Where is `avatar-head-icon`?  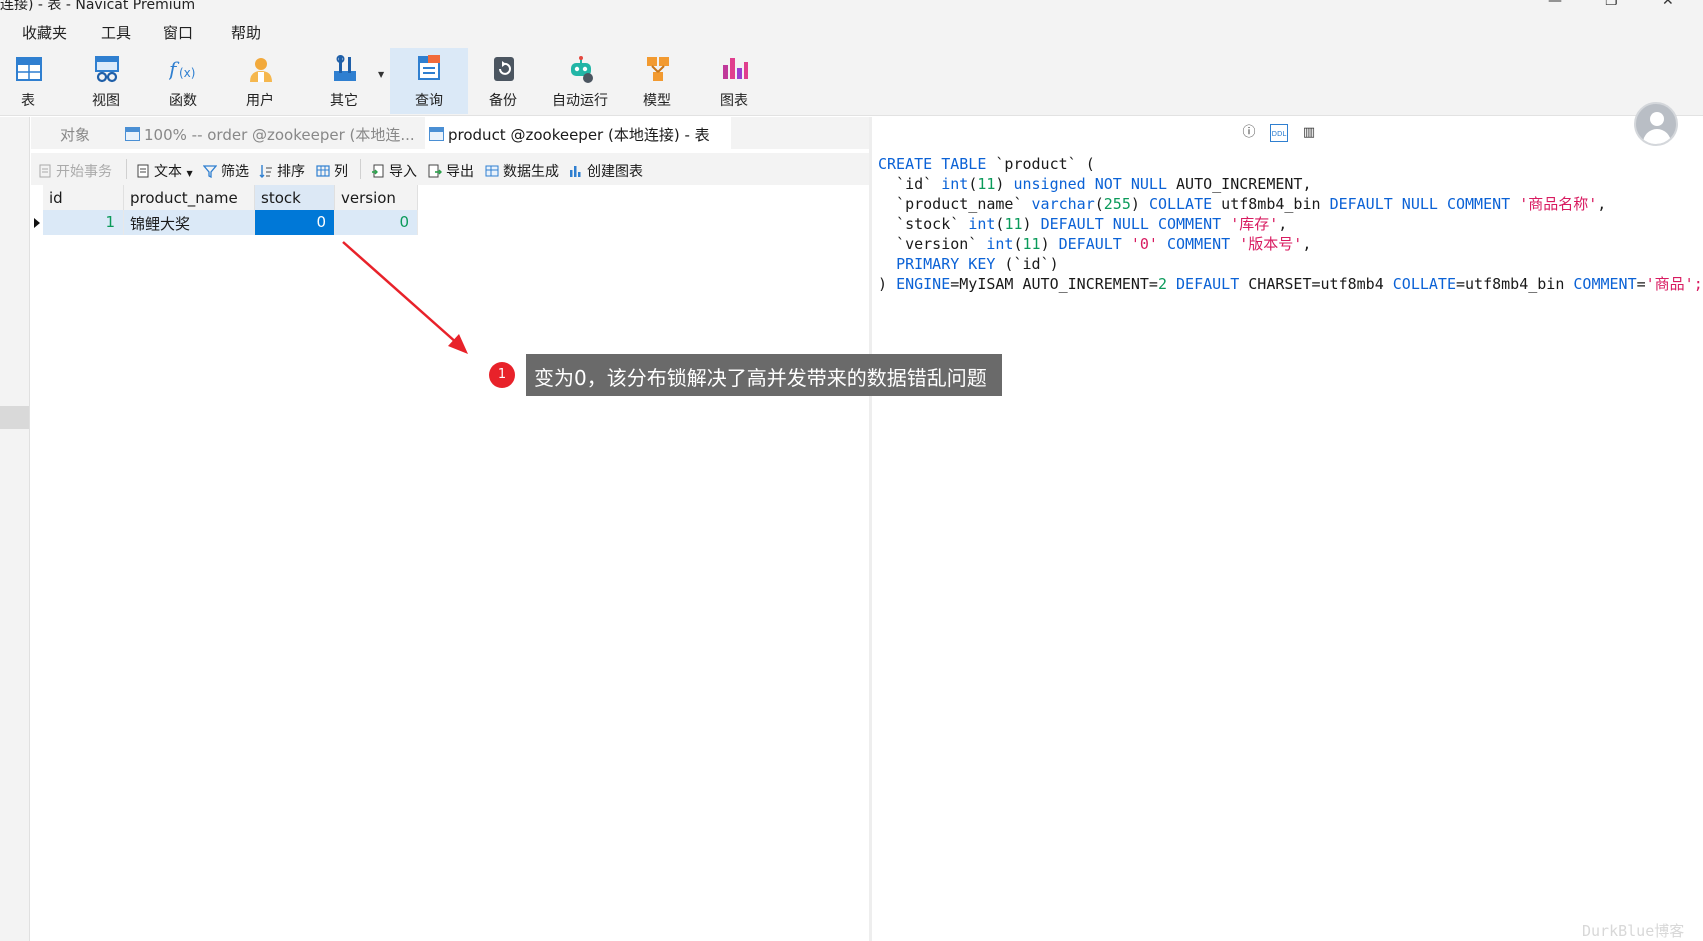
avatar-head-icon is located at coordinates (1657, 119).